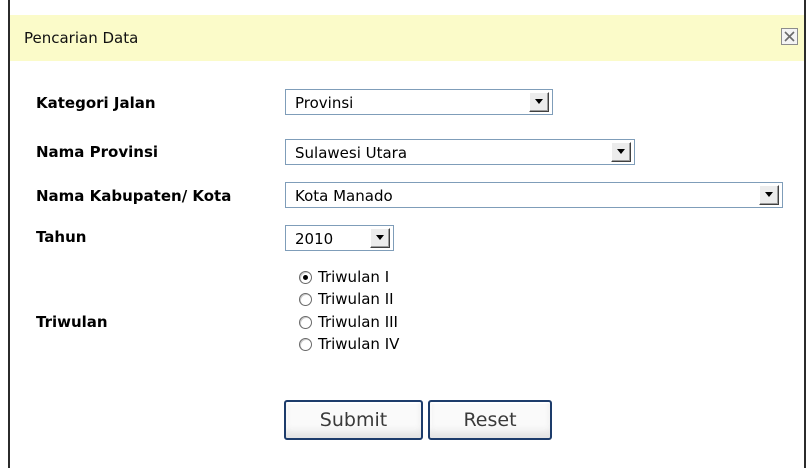  Describe the element at coordinates (339, 238) in the screenshot. I see `tahun-select: 2010` at that location.